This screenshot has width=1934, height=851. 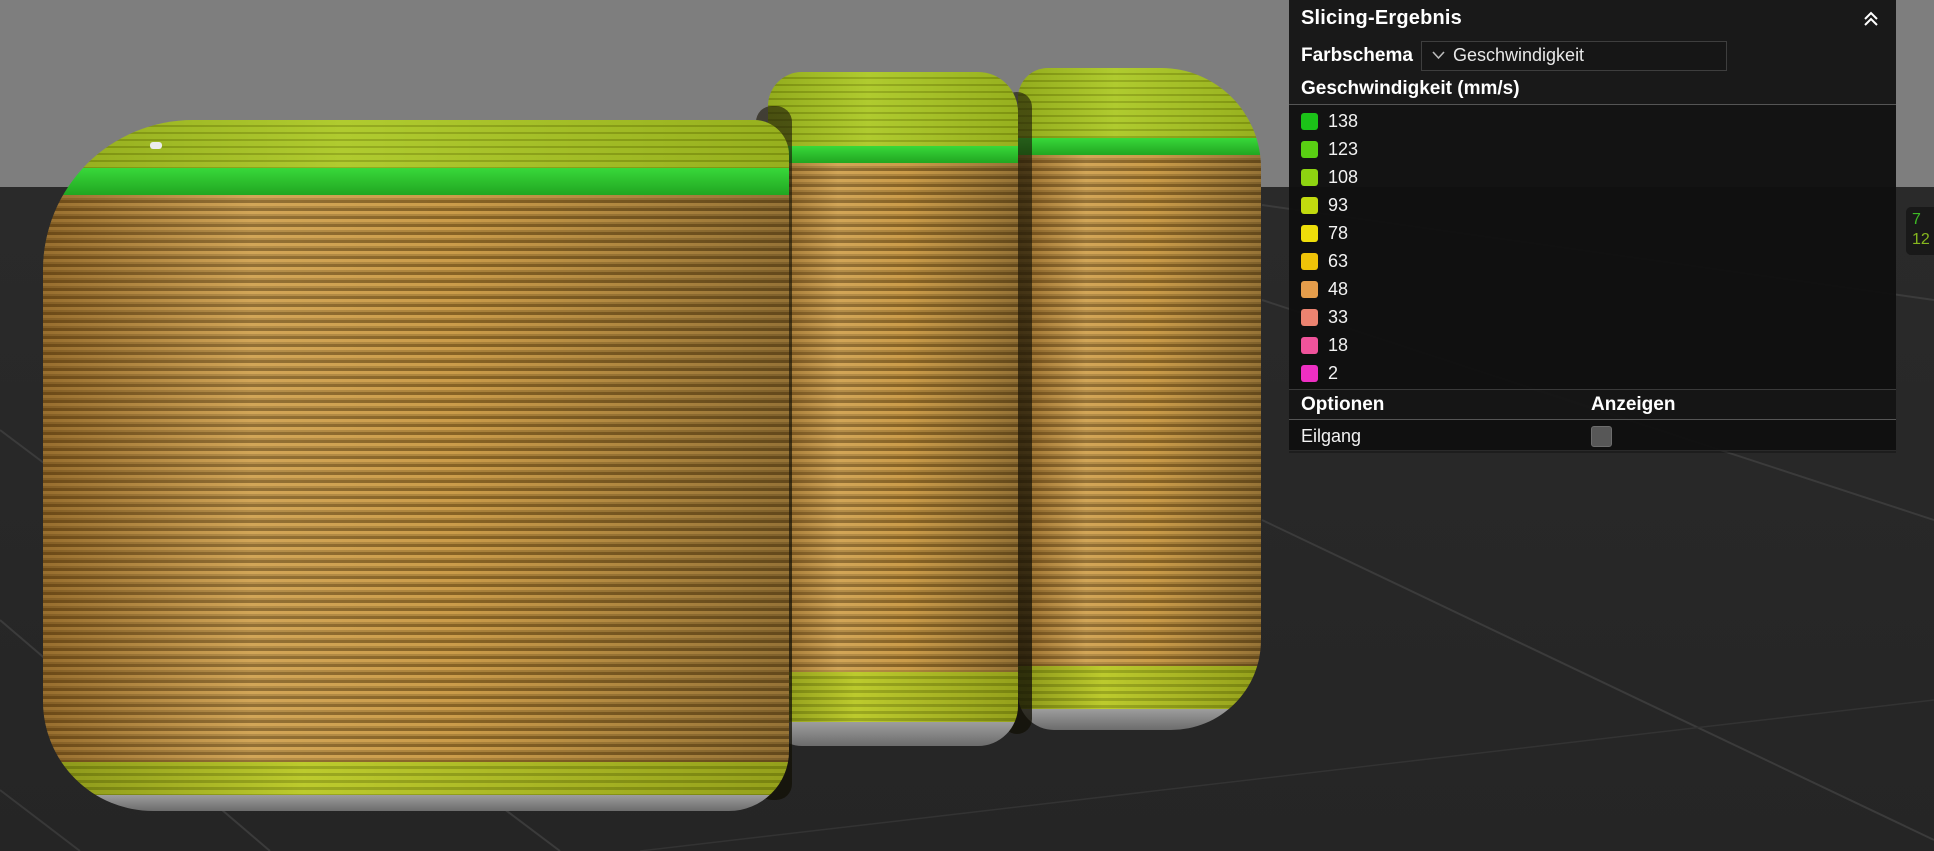 What do you see at coordinates (1916, 219) in the screenshot?
I see `edge-badge-value: 7` at bounding box center [1916, 219].